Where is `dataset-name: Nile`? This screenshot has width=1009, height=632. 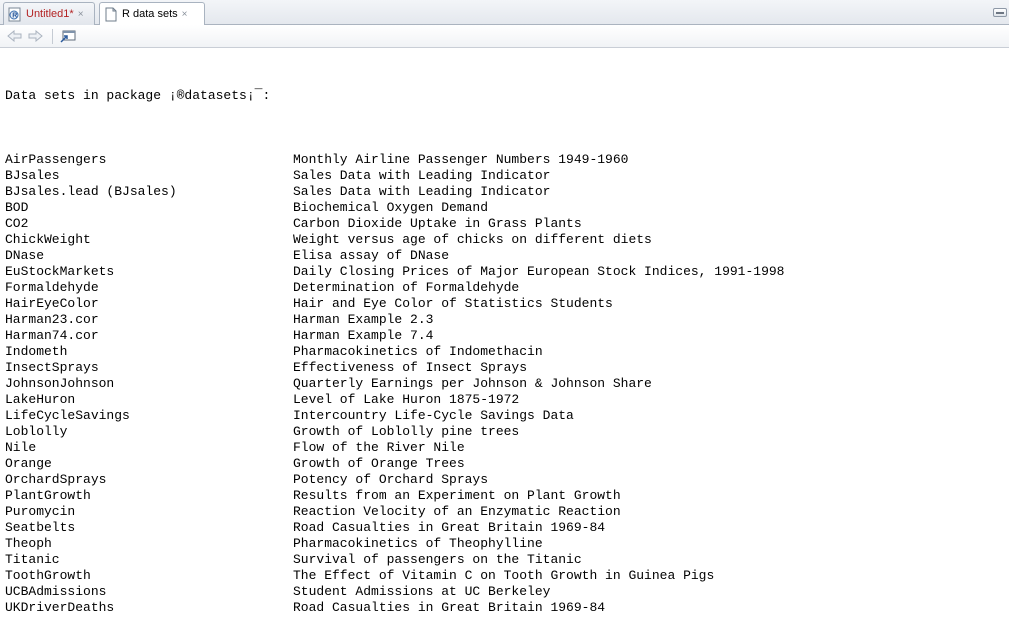
dataset-name: Nile is located at coordinates (21, 447).